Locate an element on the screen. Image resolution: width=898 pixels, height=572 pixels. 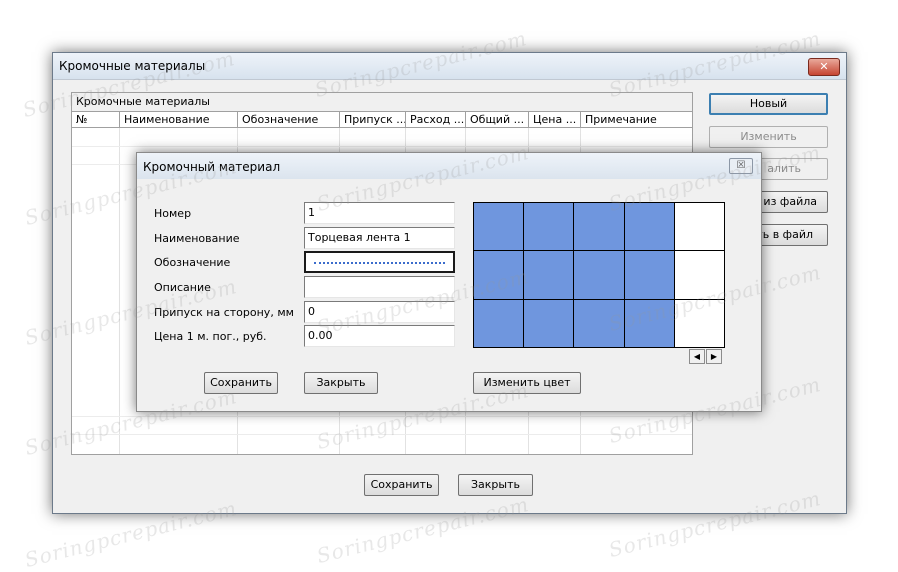
window-title: Кромочные материалы is located at coordinates (132, 66).